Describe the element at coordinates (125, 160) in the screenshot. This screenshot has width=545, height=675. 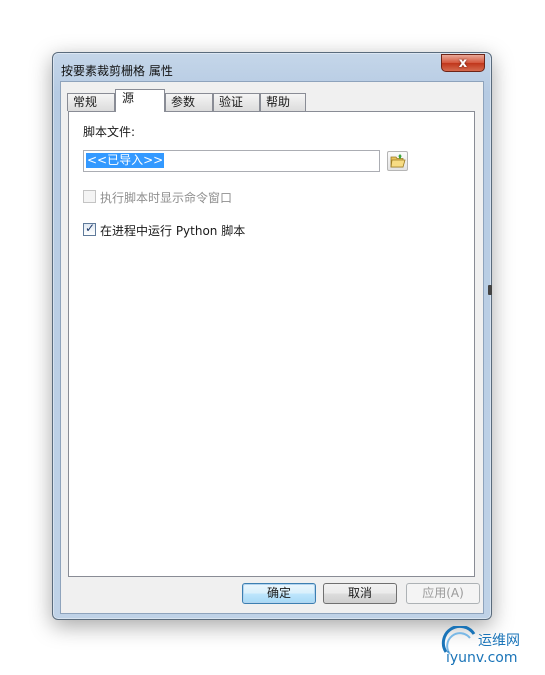
I see `script-file-value: <<已导入>>` at that location.